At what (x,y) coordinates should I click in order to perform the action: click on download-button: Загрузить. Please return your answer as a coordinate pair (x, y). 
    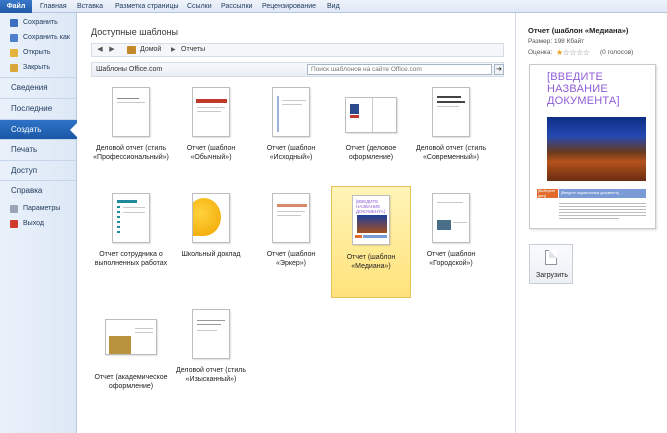
    Looking at the image, I should click on (551, 264).